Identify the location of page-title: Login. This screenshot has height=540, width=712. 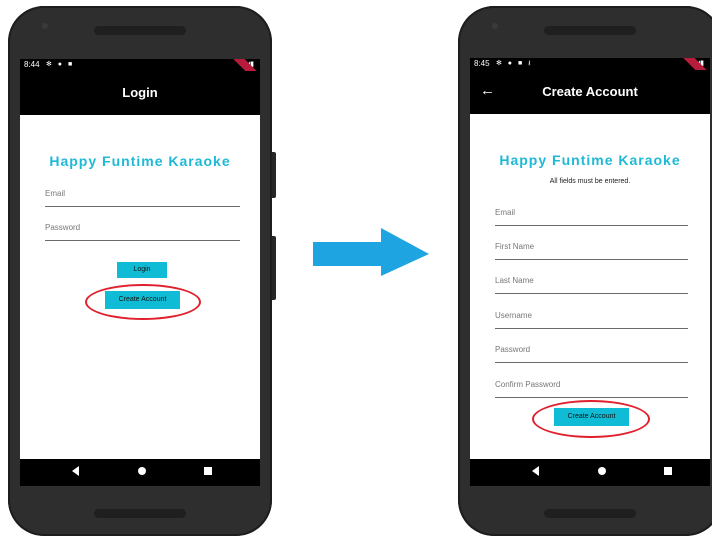
(140, 92).